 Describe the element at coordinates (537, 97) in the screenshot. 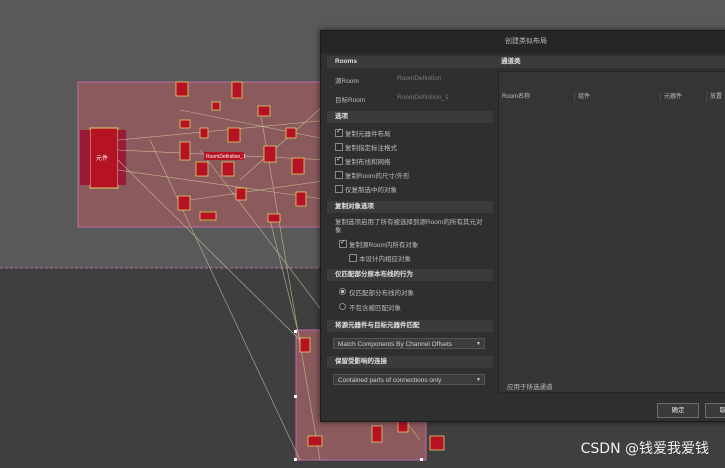

I see `column-room-name: Room名称` at that location.